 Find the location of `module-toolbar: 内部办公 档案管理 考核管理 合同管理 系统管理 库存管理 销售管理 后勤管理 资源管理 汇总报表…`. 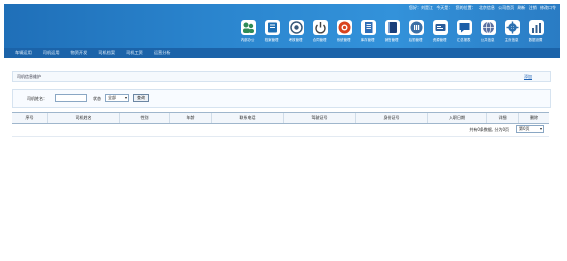

module-toolbar: 内部办公 档案管理 考核管理 合同管理 系统管理 库存管理 销售管理 后勤管理 资源管理 汇总报表… is located at coordinates (398, 33).